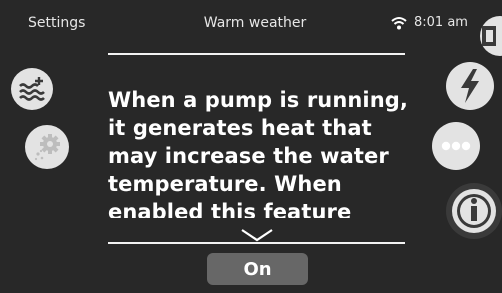 The height and width of the screenshot is (293, 502). I want to click on water-heater-plus-icon, so click(32, 89).